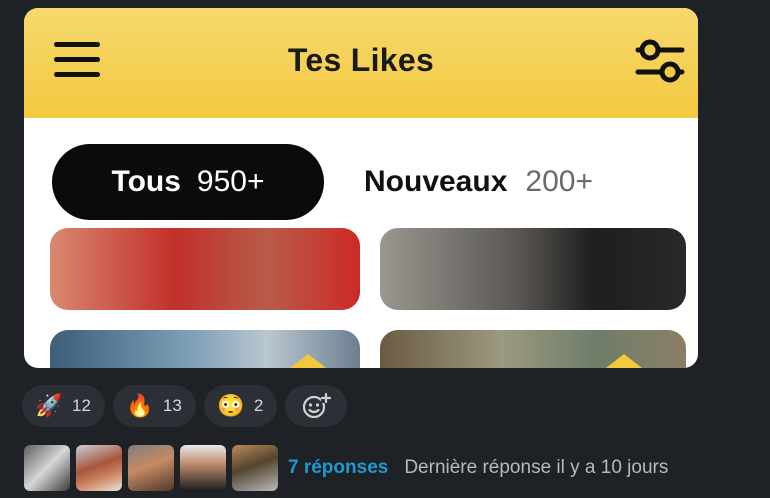 The image size is (770, 498). What do you see at coordinates (188, 182) in the screenshot?
I see `tab-all: Tous 950+` at bounding box center [188, 182].